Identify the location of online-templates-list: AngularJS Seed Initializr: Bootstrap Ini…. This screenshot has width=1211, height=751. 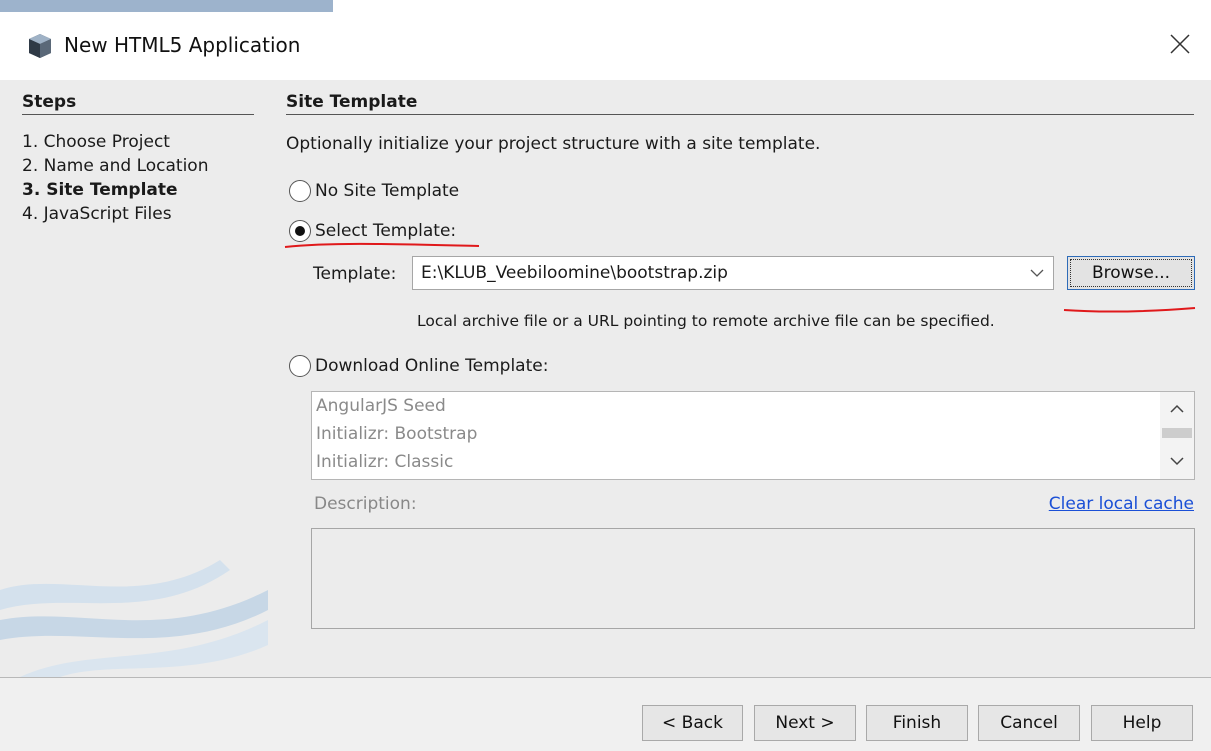
(753, 435).